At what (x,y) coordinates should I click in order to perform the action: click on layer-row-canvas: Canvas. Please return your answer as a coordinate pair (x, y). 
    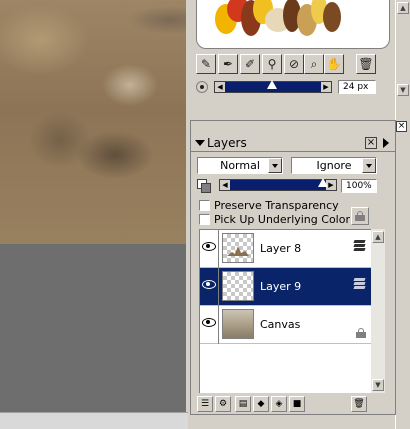
    Looking at the image, I should click on (285, 325).